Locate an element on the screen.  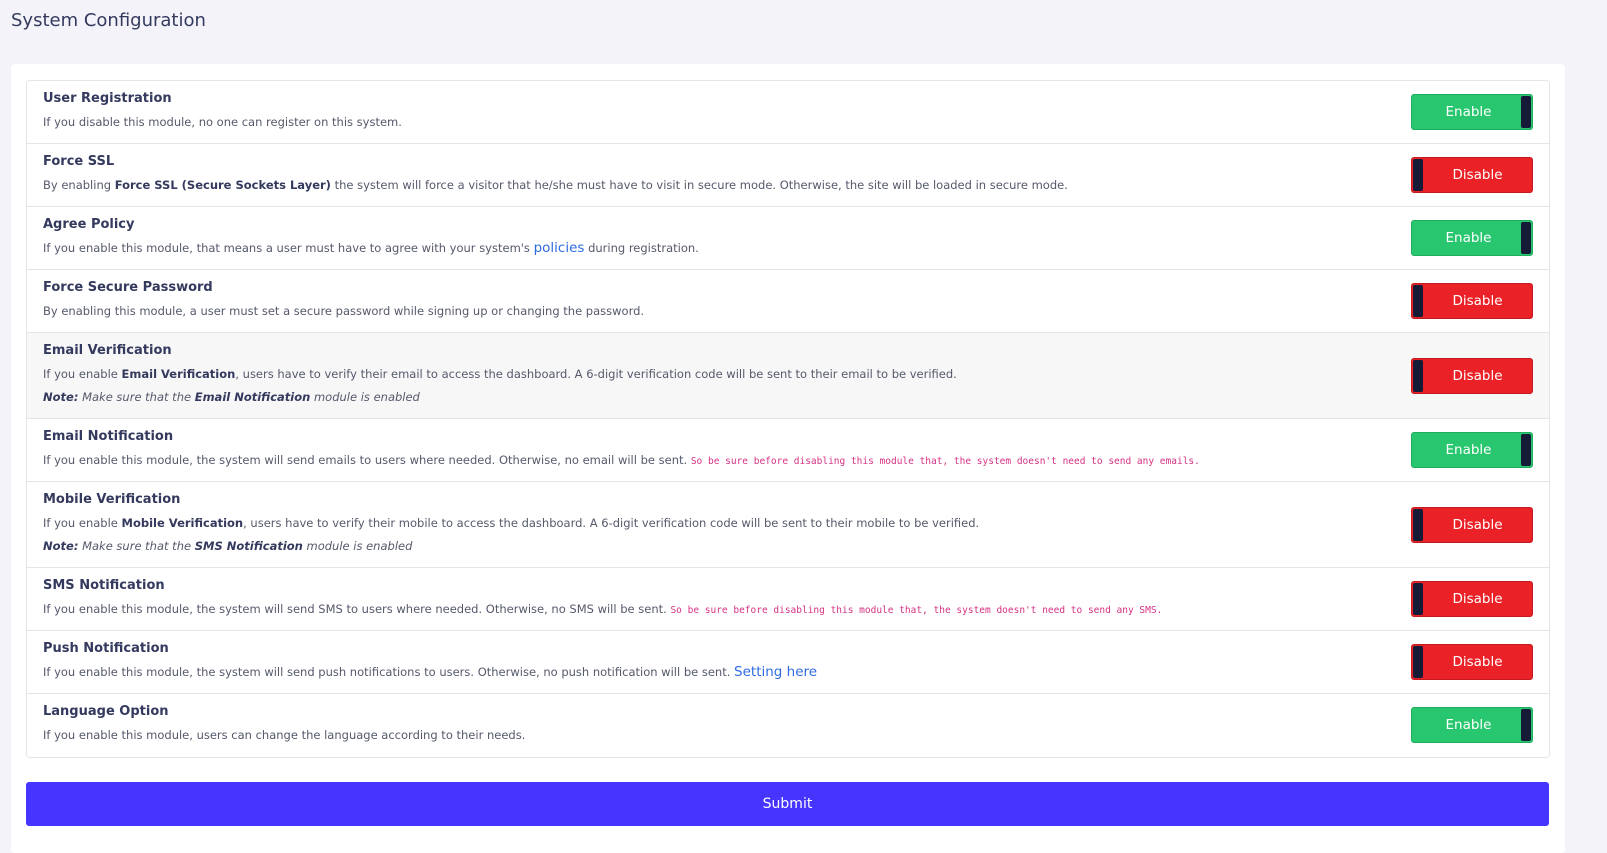
module-title: Force Secure Password is located at coordinates (128, 287).